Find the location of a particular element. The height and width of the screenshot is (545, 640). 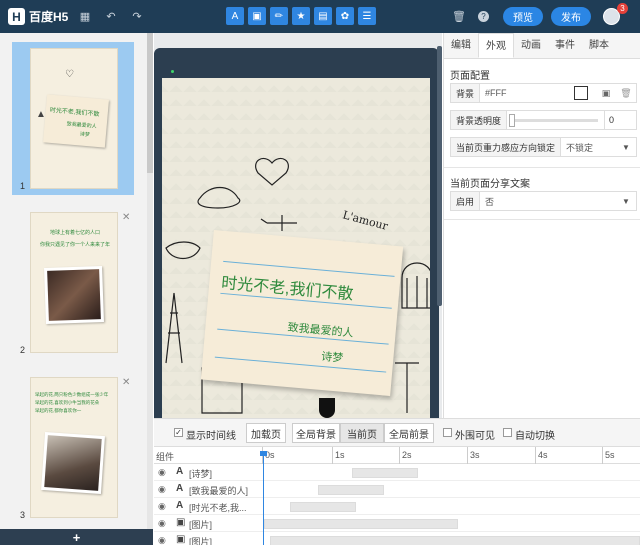

loading-page-button: 加载页 is located at coordinates (266, 433).